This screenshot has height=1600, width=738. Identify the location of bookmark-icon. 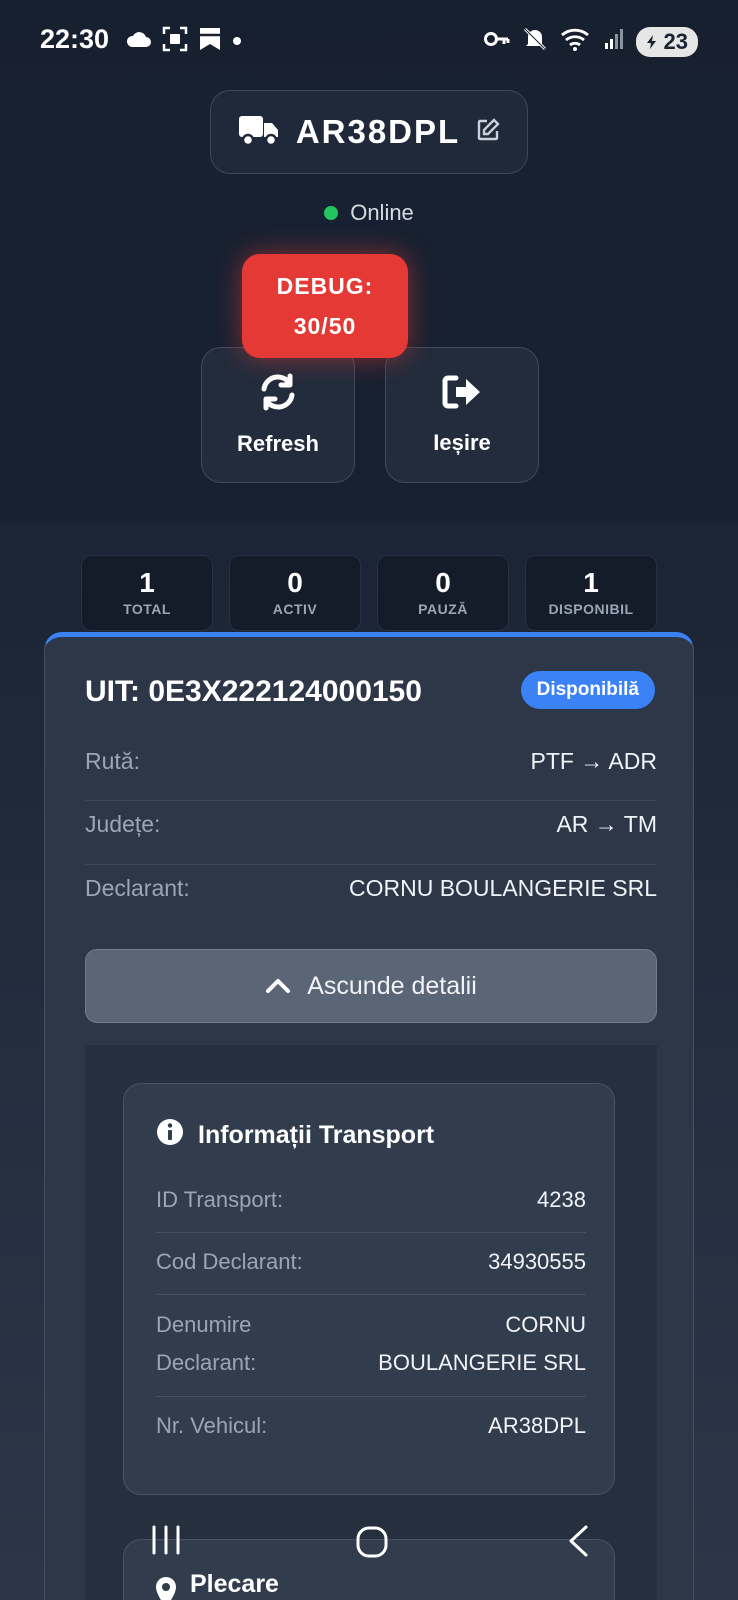
(210, 41).